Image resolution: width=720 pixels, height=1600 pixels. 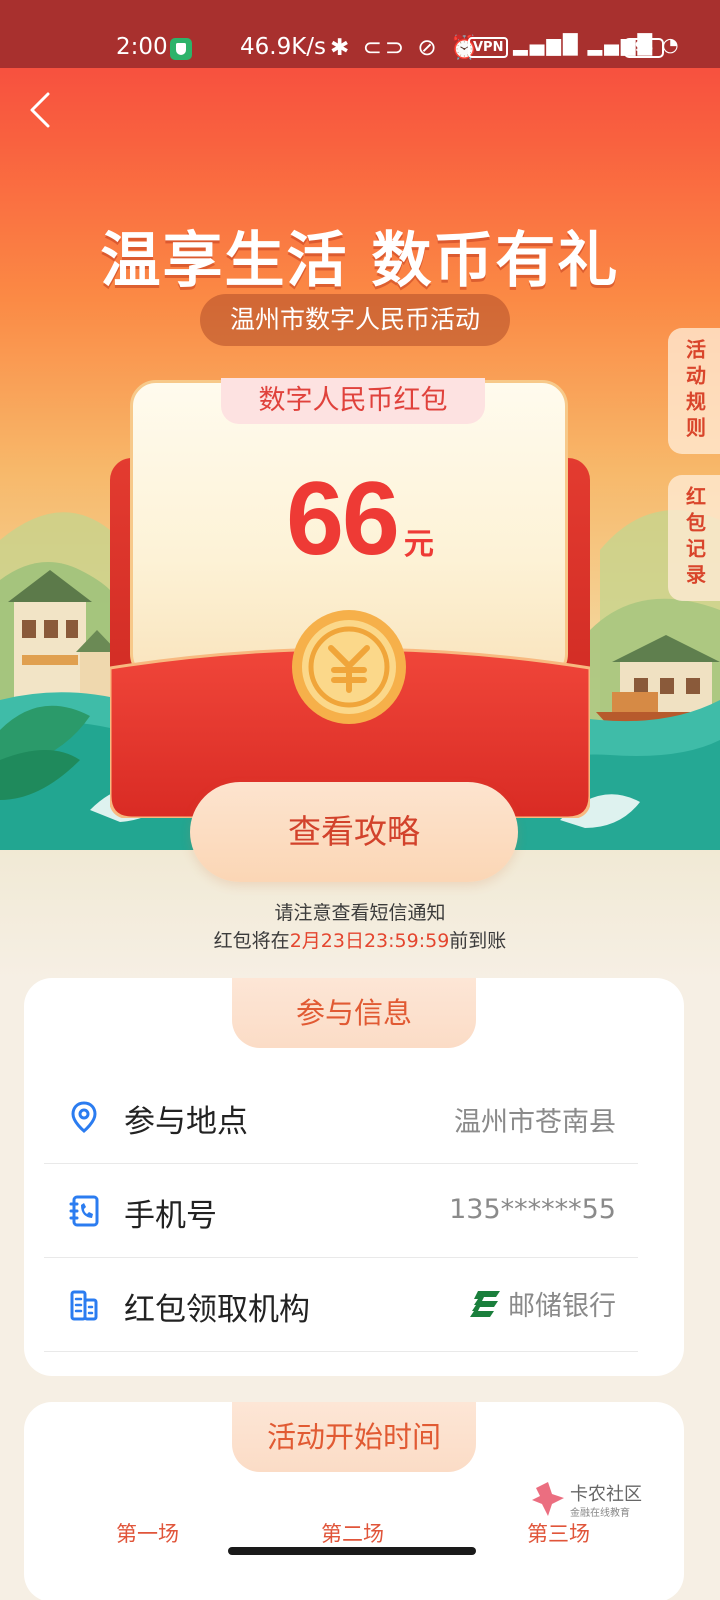 I want to click on activity-subtitle: 温州市数字人民币活动, so click(x=355, y=320).